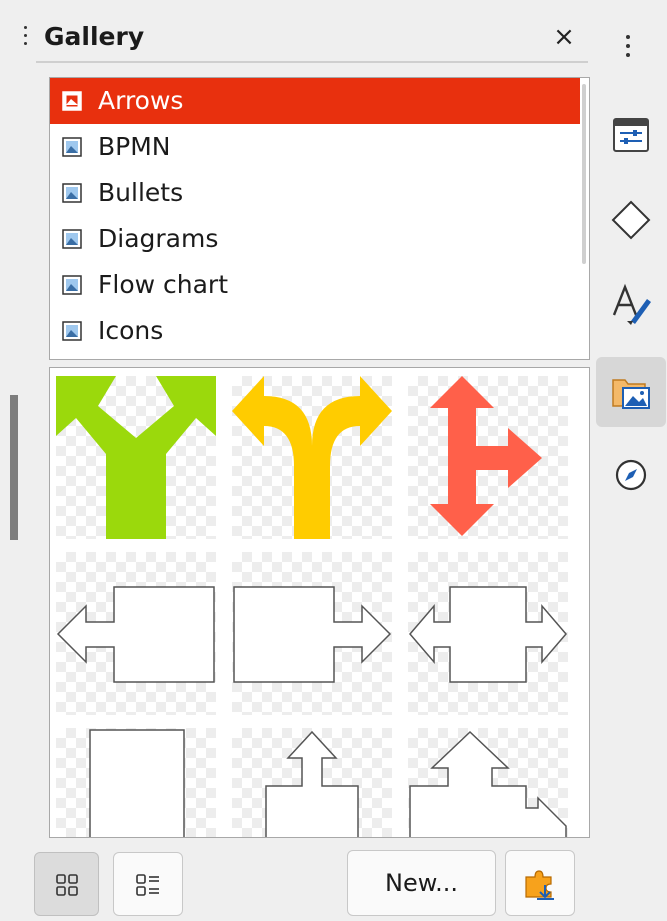 The height and width of the screenshot is (921, 667). I want to click on shapes-icon, so click(631, 220).